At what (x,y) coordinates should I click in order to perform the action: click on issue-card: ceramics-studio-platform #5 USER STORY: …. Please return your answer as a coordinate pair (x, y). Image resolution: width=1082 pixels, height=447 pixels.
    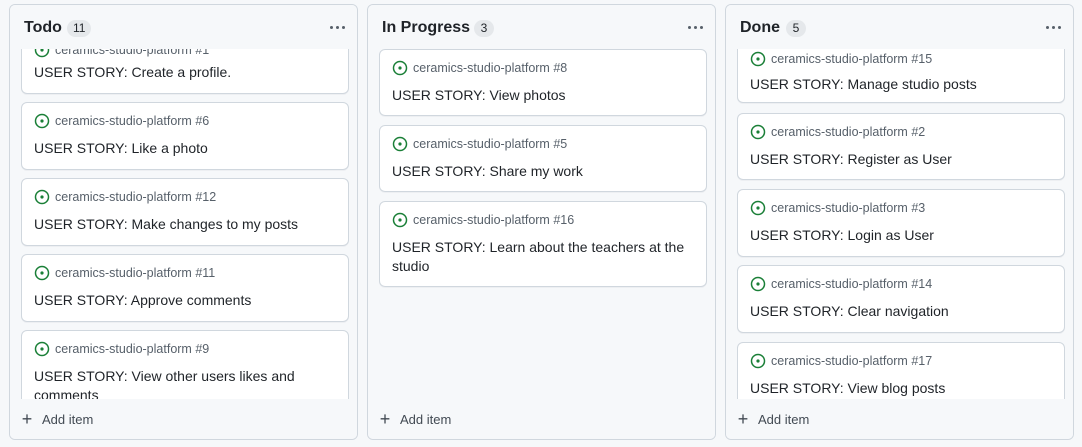
    Looking at the image, I should click on (543, 158).